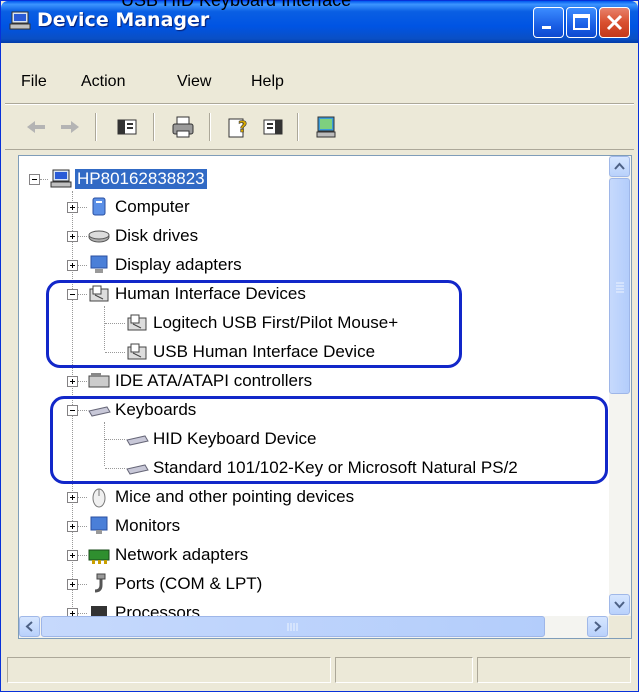 The height and width of the screenshot is (692, 639). I want to click on tree-item-mice: Mice and other pointing devices, so click(269, 497).